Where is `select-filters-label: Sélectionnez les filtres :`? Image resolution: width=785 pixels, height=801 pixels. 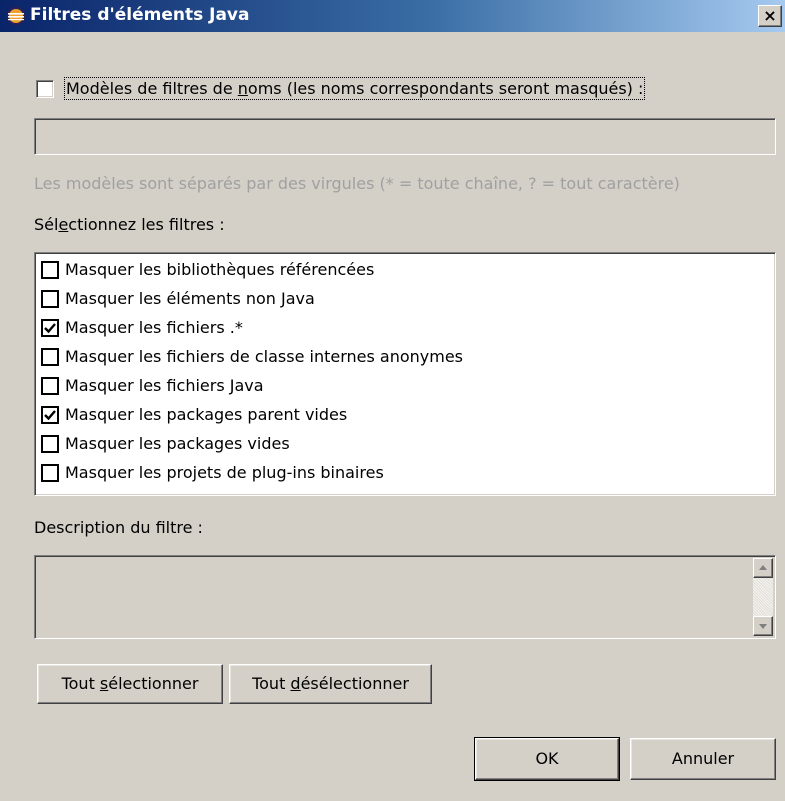
select-filters-label: Sélectionnez les filtres : is located at coordinates (129, 224).